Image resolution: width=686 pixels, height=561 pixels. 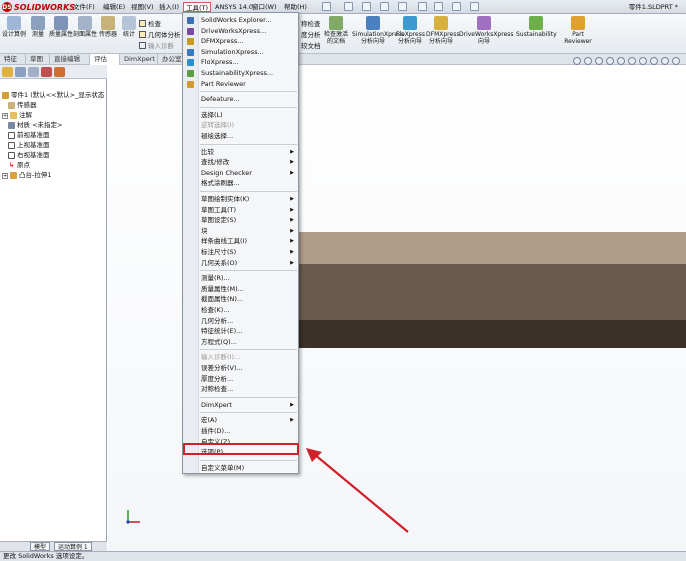 I want to click on sustainability-button: Sustainability, so click(x=536, y=27).